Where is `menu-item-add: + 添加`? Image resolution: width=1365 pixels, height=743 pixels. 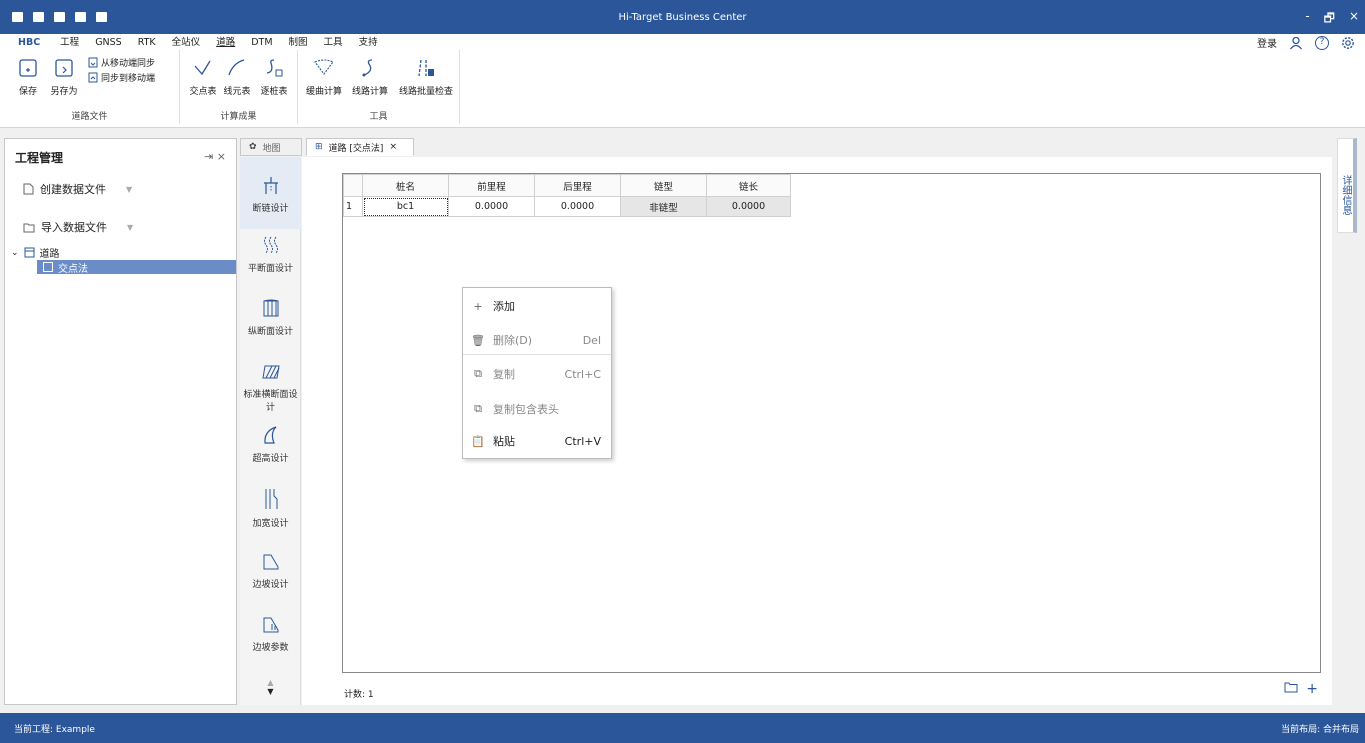
menu-item-add: + 添加 is located at coordinates (537, 306).